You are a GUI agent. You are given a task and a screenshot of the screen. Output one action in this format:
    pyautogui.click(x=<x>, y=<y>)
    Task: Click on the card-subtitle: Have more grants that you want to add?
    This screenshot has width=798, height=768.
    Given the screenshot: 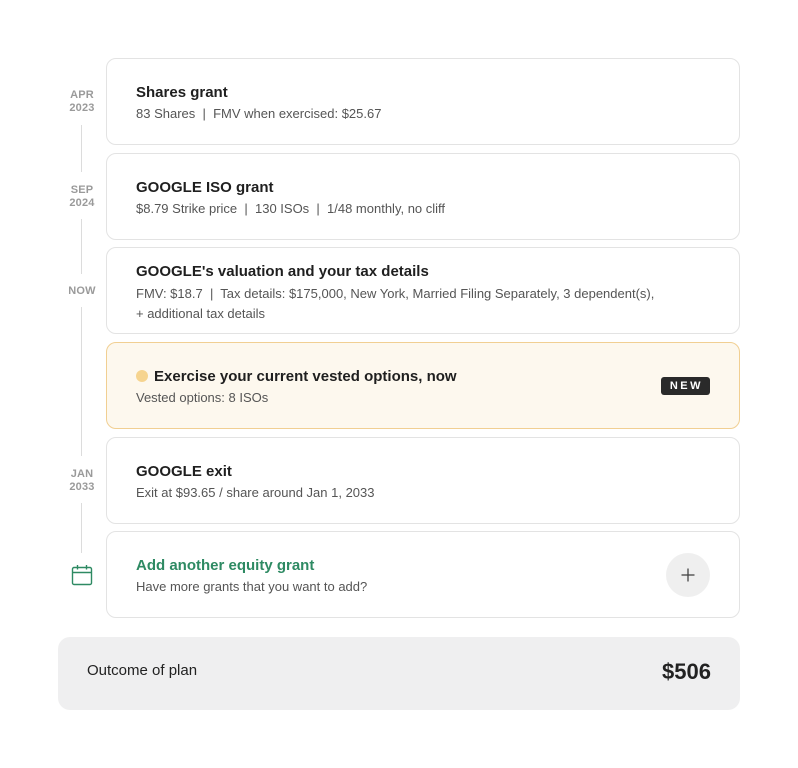 What is the action you would take?
    pyautogui.click(x=252, y=586)
    